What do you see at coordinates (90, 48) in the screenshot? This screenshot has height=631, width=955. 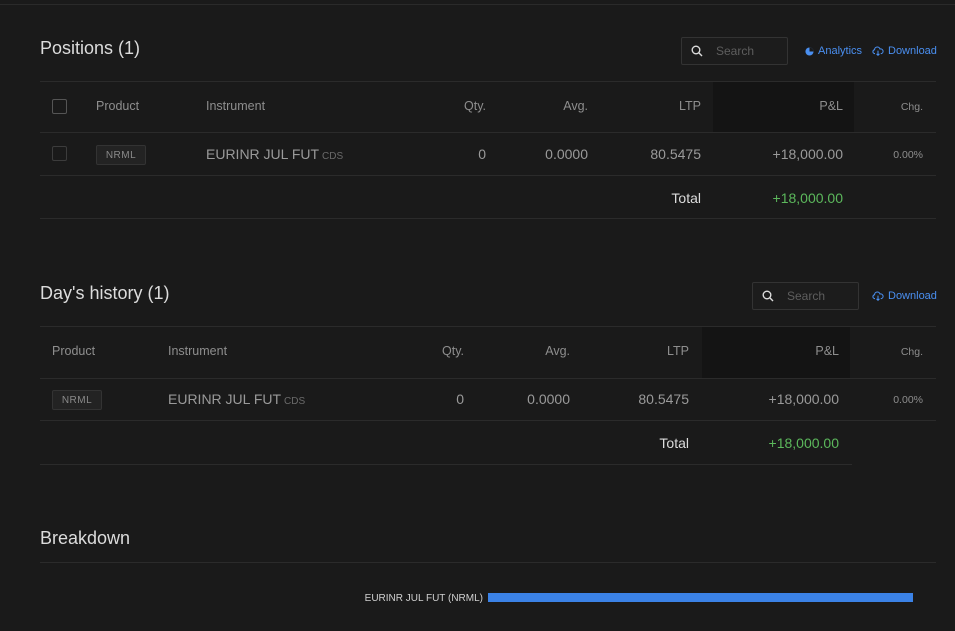 I see `positions-title: Positions (1)` at bounding box center [90, 48].